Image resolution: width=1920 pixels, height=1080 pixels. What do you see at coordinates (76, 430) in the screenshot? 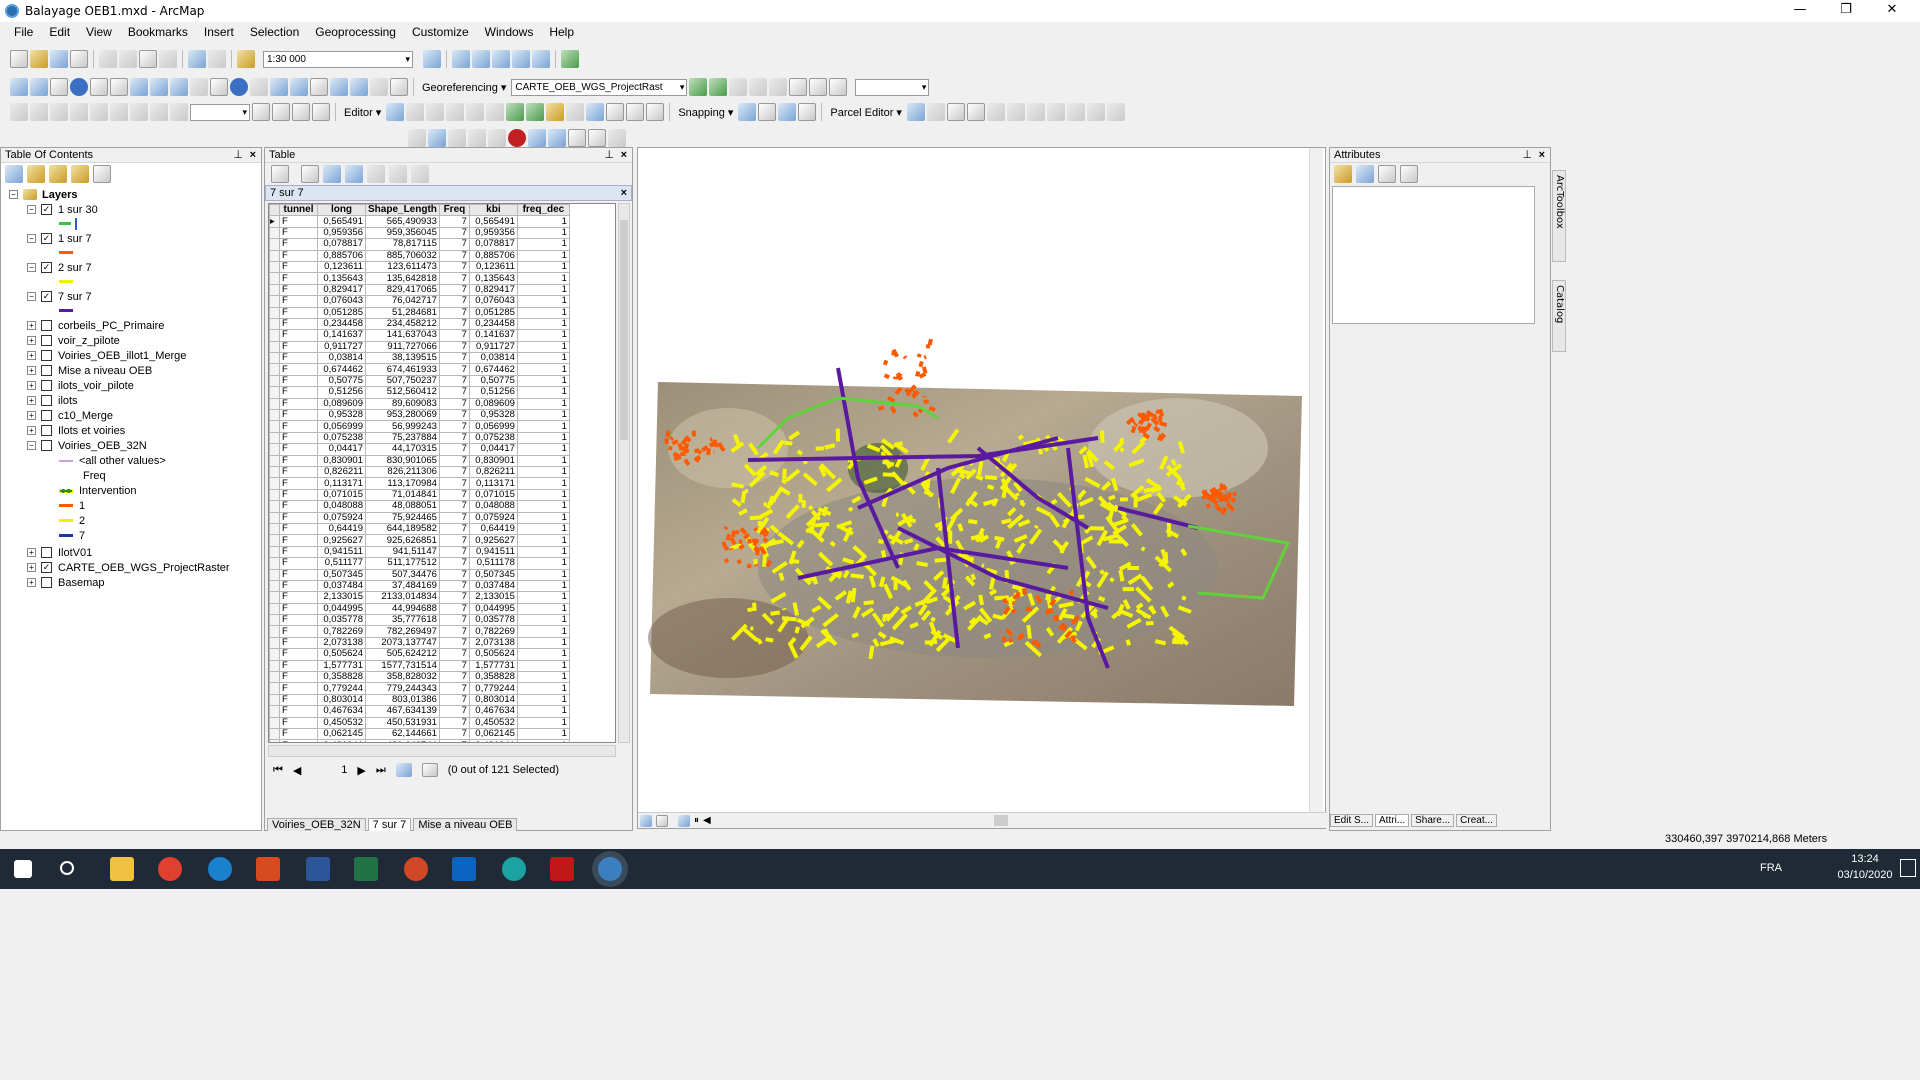
I see `layer-ilots-et-voiries: + Ilots et voiries` at bounding box center [76, 430].